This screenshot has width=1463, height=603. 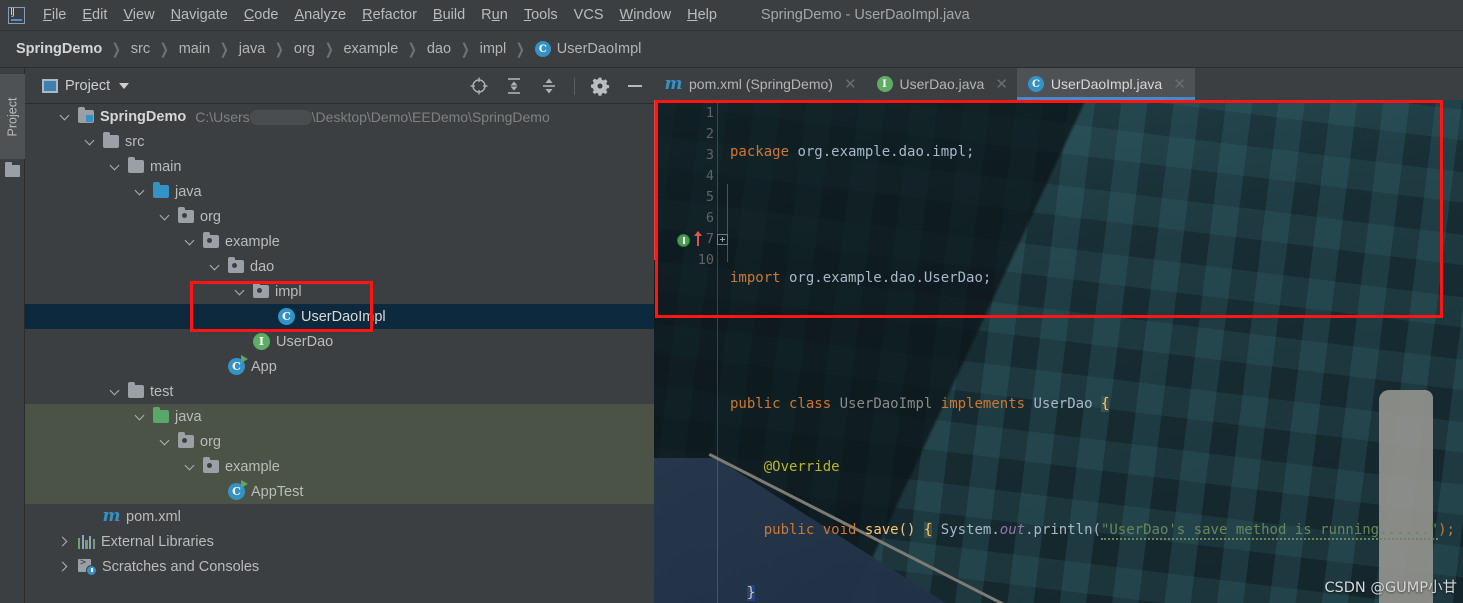 I want to click on tree-node-main-java: java, so click(x=339, y=191).